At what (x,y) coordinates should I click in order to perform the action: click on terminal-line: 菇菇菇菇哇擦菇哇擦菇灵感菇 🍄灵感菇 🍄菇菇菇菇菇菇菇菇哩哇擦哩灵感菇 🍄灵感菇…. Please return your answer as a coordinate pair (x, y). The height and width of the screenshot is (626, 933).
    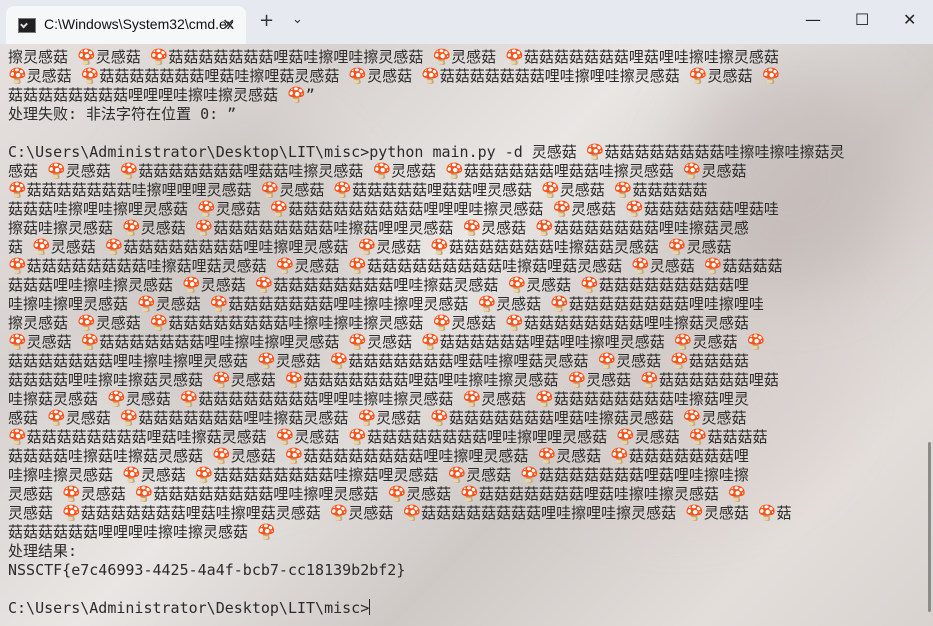
    Looking at the image, I should click on (378, 456).